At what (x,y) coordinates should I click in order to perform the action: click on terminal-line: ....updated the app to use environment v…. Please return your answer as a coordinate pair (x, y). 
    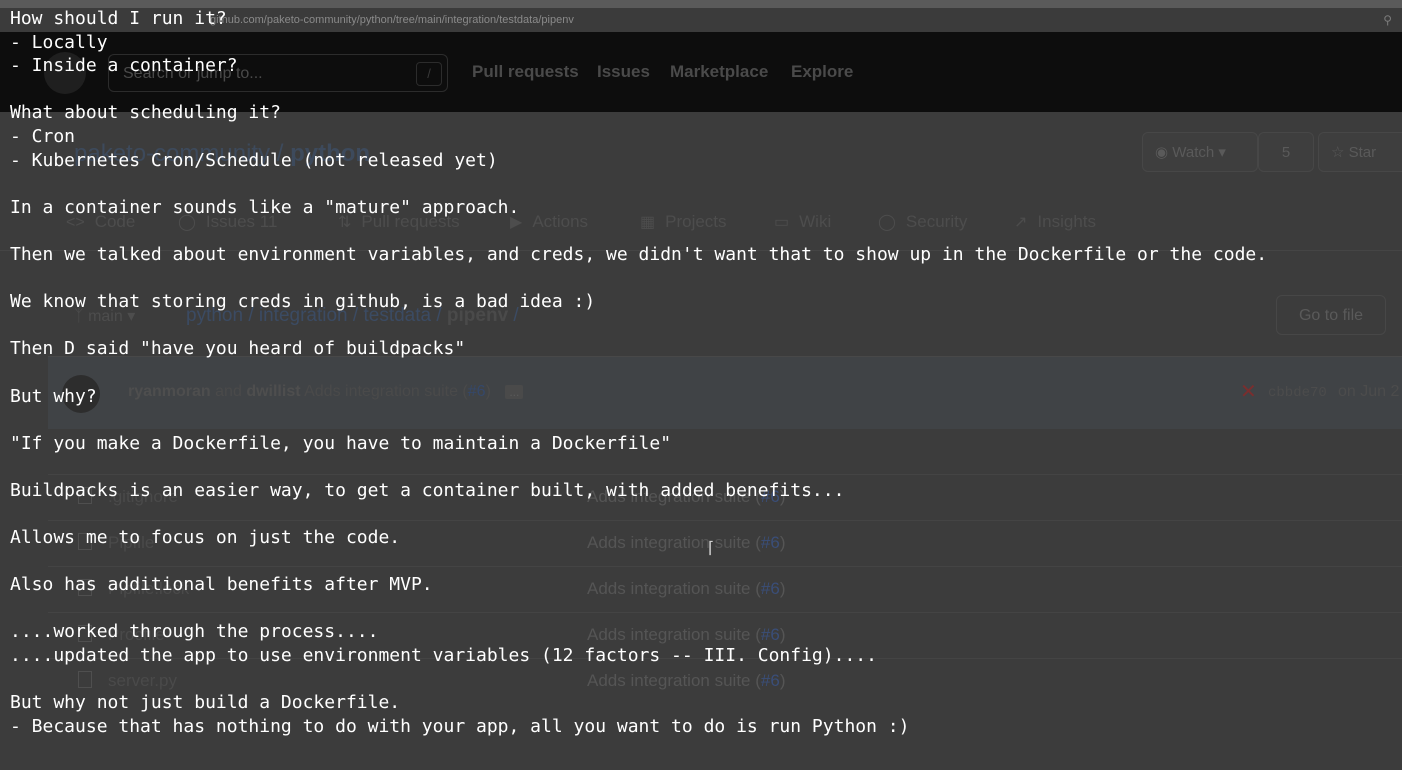
    Looking at the image, I should click on (443, 656).